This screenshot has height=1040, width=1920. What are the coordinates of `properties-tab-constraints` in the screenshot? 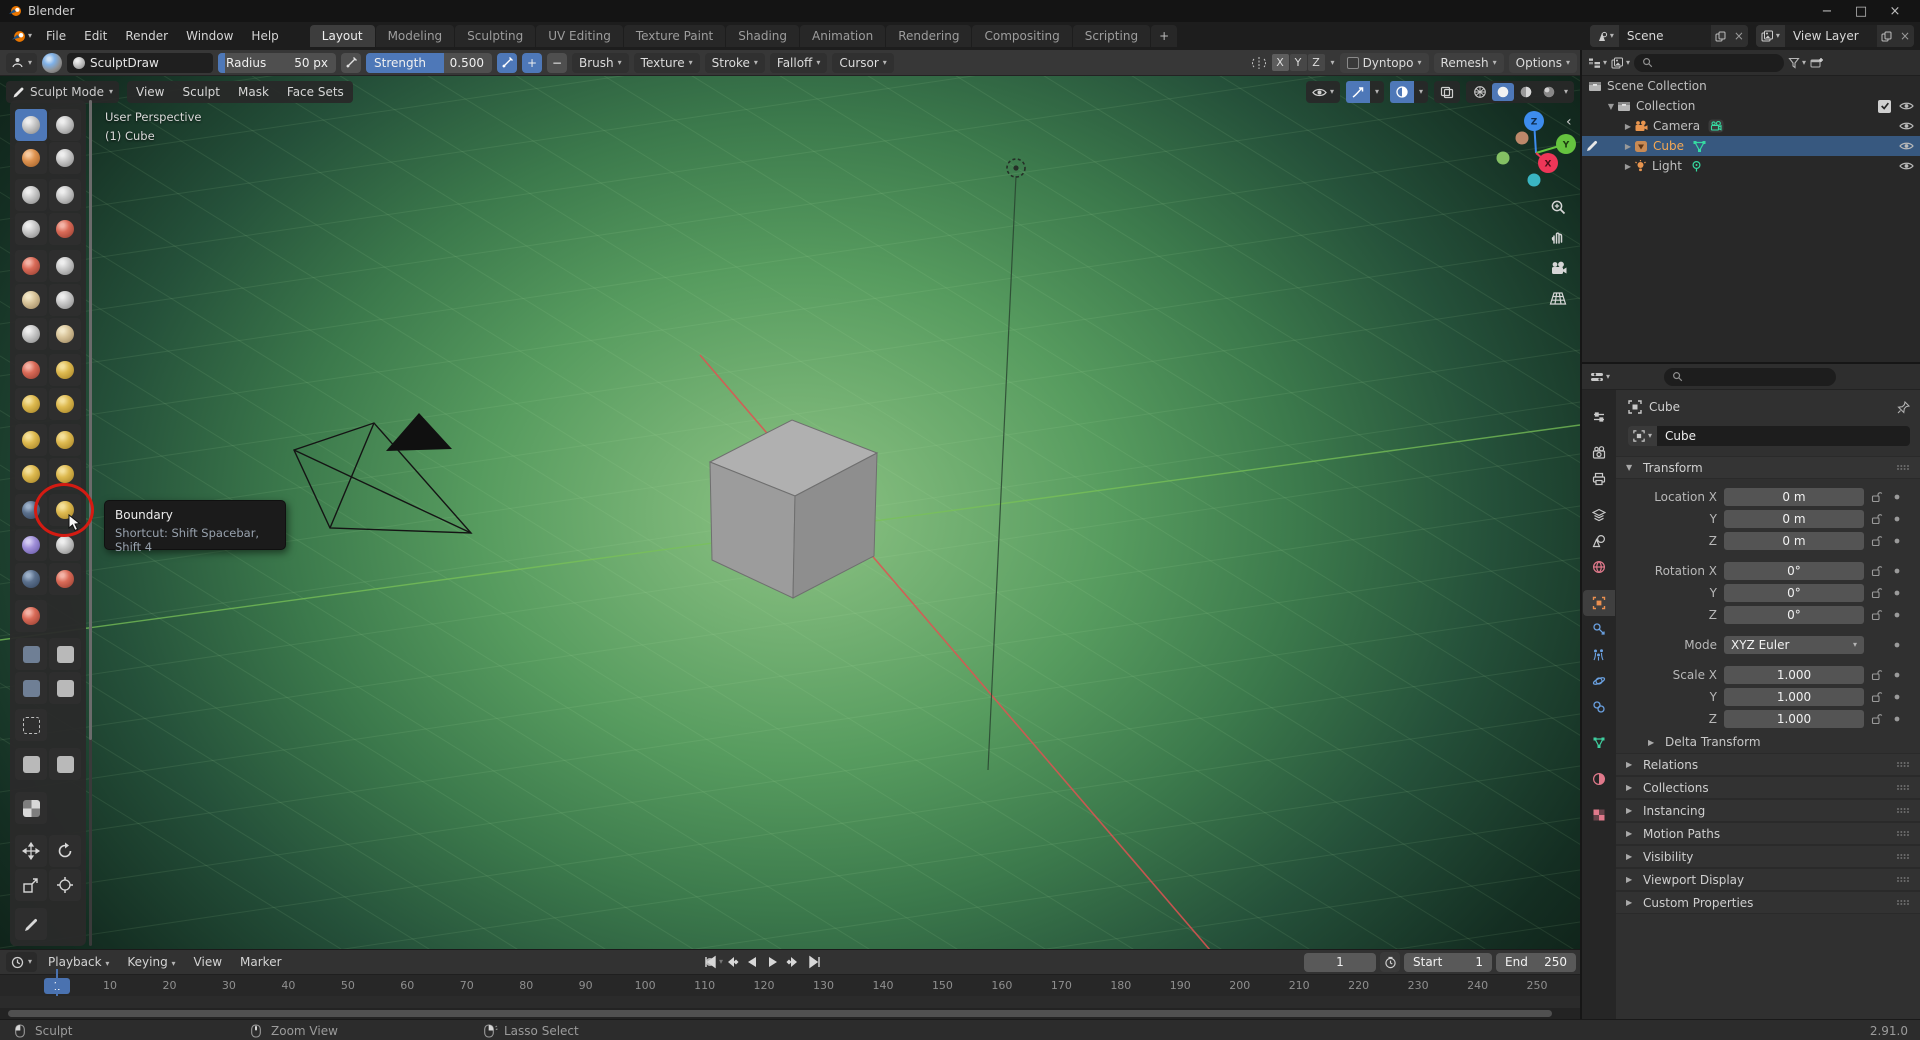 It's located at (1599, 707).